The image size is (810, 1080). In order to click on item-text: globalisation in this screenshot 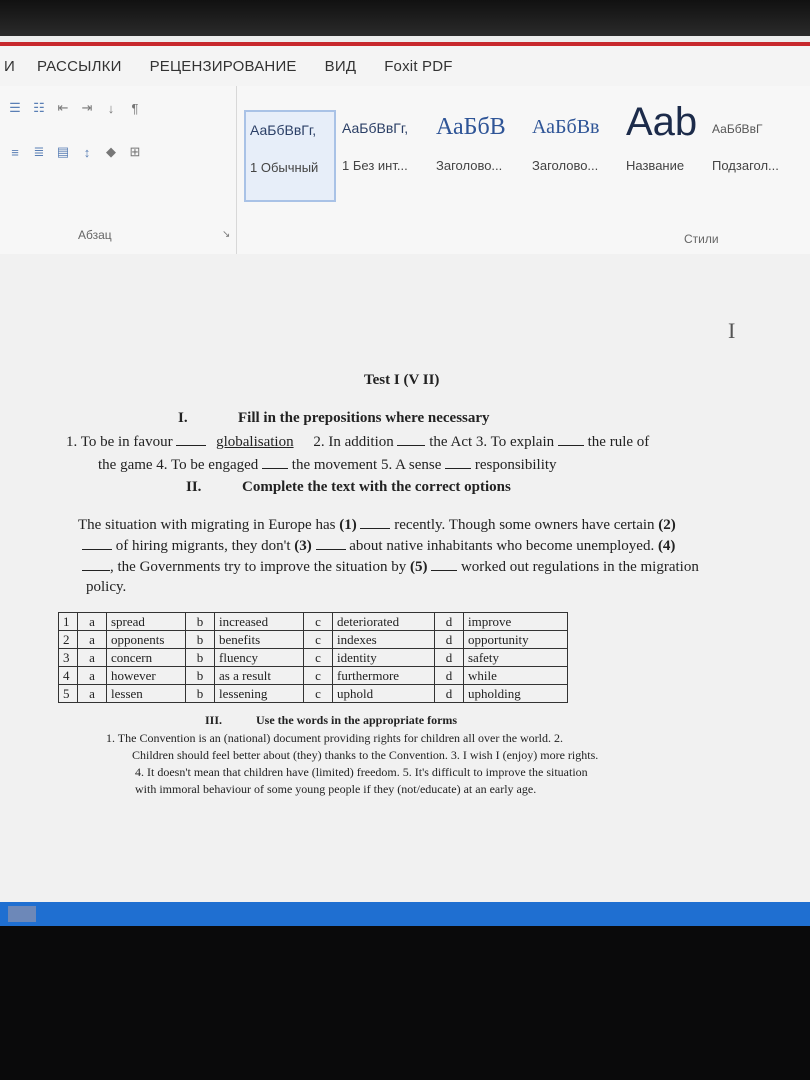, I will do `click(255, 442)`.